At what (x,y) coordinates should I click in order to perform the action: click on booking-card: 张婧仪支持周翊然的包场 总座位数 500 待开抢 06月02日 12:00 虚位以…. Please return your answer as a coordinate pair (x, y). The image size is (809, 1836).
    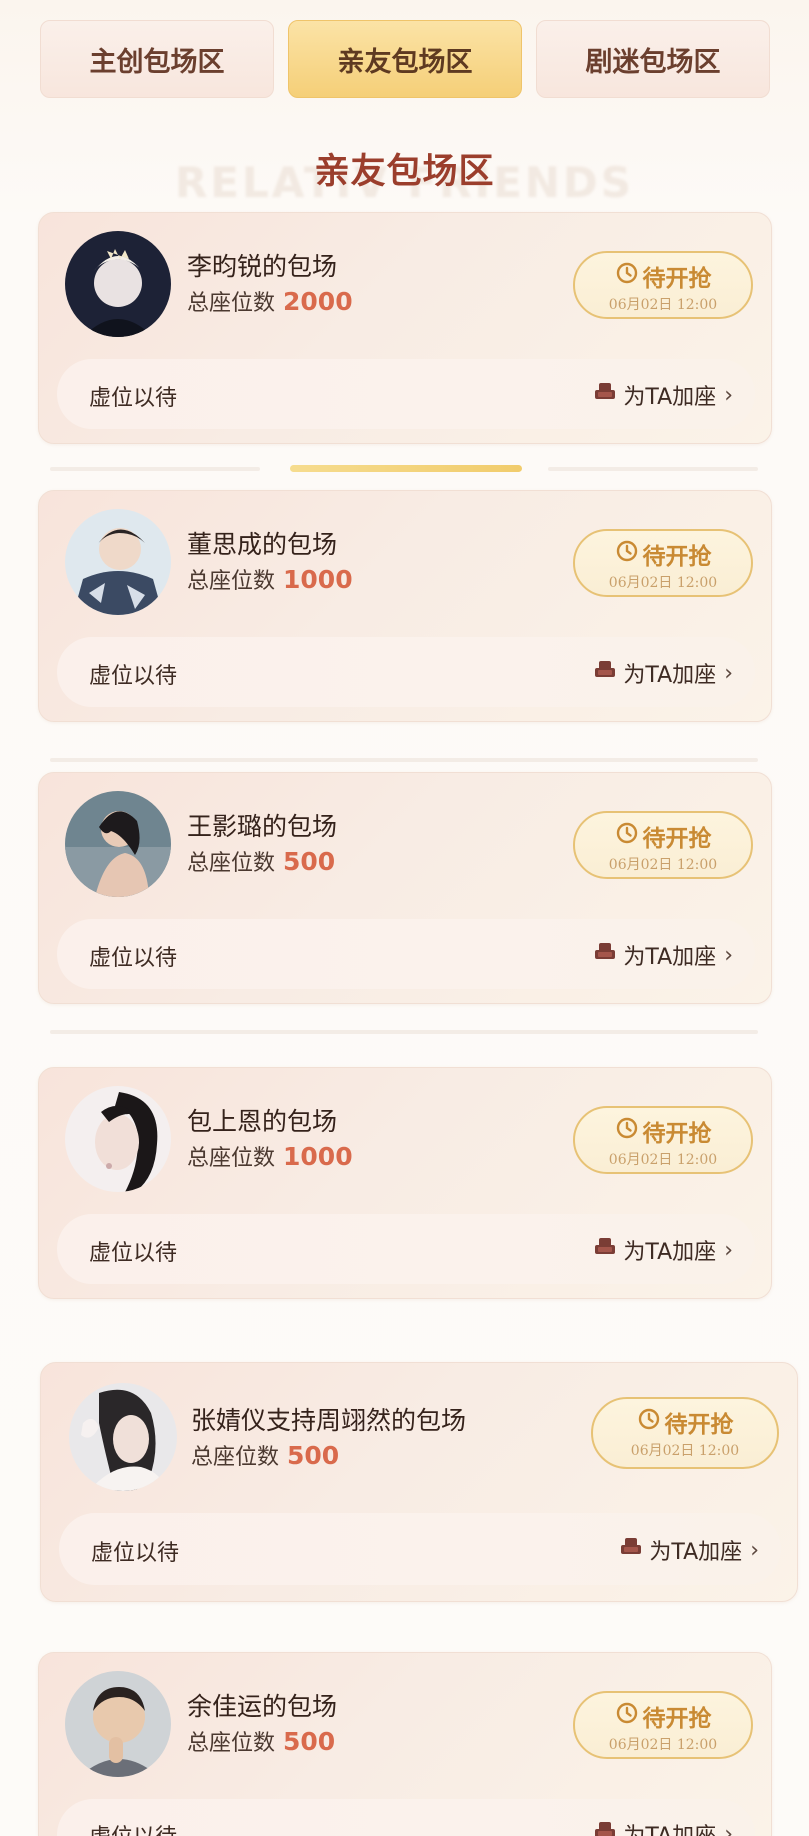
    Looking at the image, I should click on (419, 1482).